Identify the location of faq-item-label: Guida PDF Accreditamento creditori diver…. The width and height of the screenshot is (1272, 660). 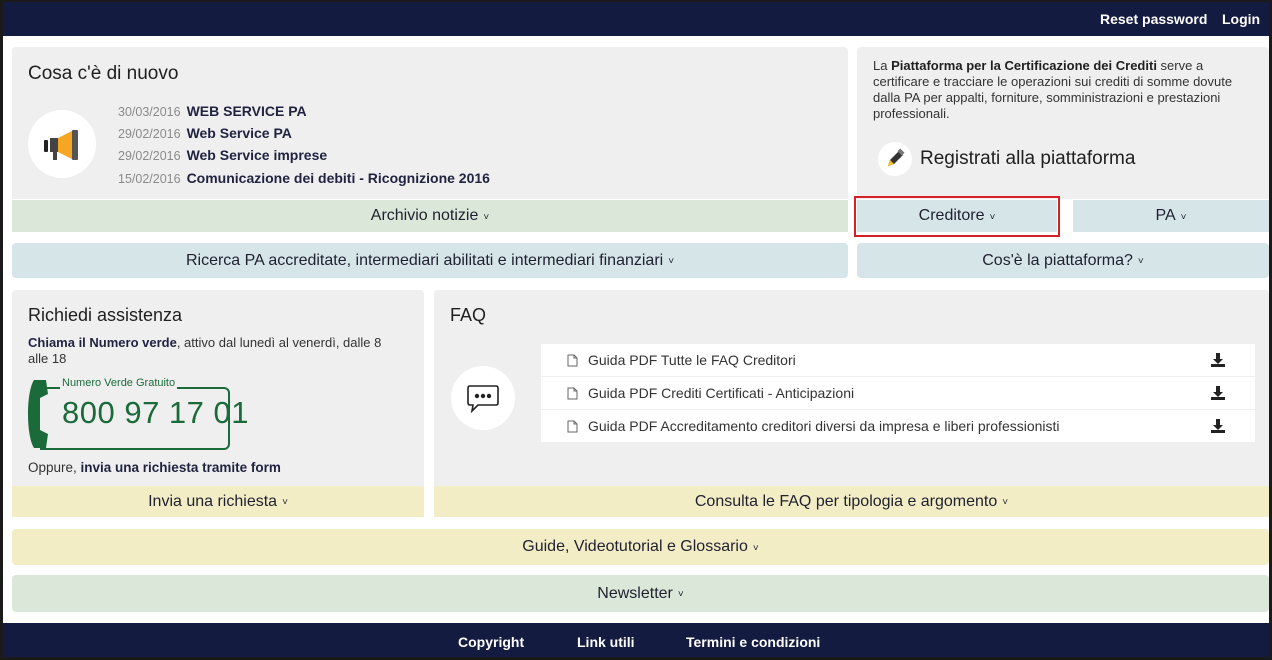
(824, 426).